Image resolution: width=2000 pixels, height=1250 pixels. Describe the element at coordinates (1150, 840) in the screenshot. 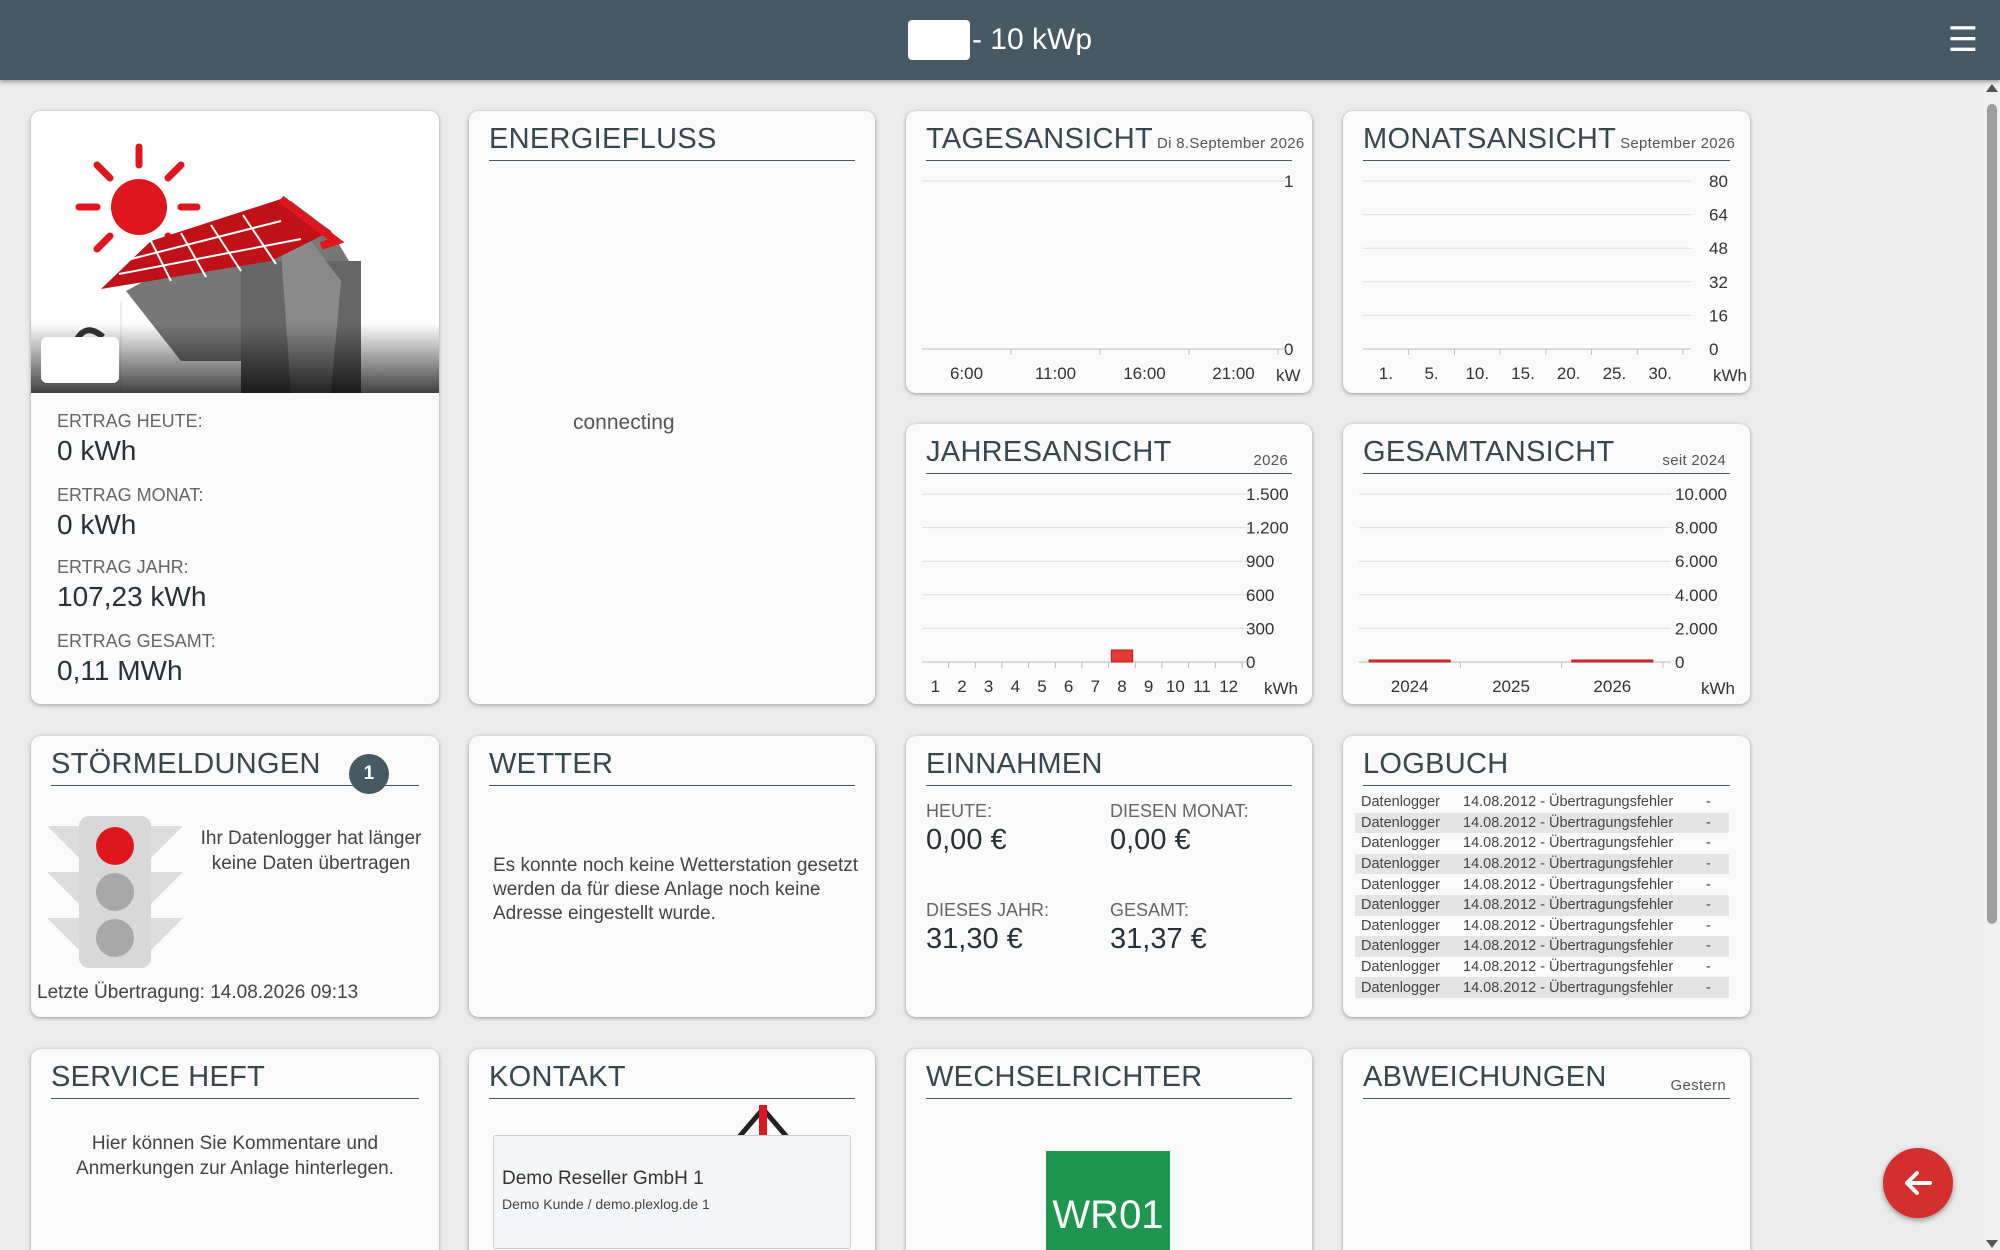

I see `income-value-monat: 0,00 €` at that location.